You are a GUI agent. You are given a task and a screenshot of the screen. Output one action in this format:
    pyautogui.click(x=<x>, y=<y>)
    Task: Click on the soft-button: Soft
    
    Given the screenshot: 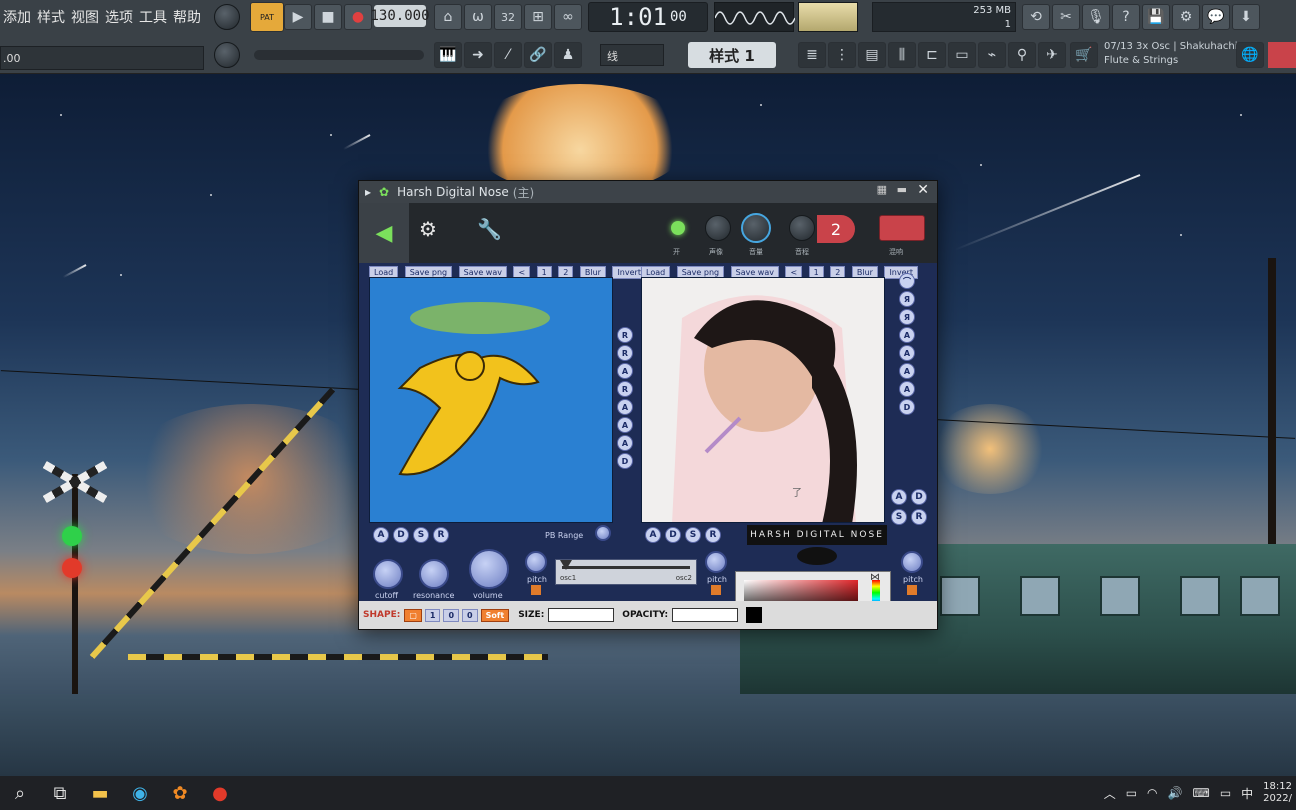 What is the action you would take?
    pyautogui.click(x=495, y=615)
    